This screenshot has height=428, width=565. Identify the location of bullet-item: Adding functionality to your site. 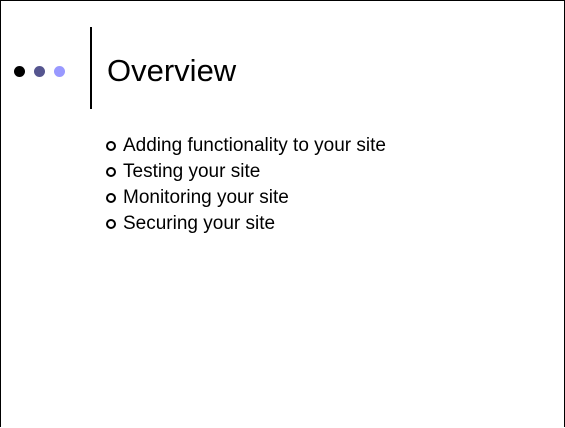
(246, 146).